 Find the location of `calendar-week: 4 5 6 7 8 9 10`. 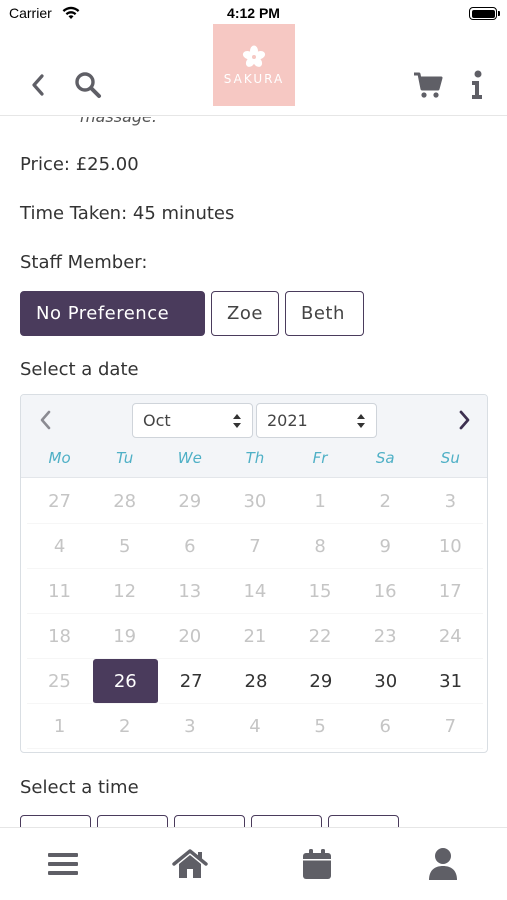

calendar-week: 4 5 6 7 8 9 10 is located at coordinates (255, 546).